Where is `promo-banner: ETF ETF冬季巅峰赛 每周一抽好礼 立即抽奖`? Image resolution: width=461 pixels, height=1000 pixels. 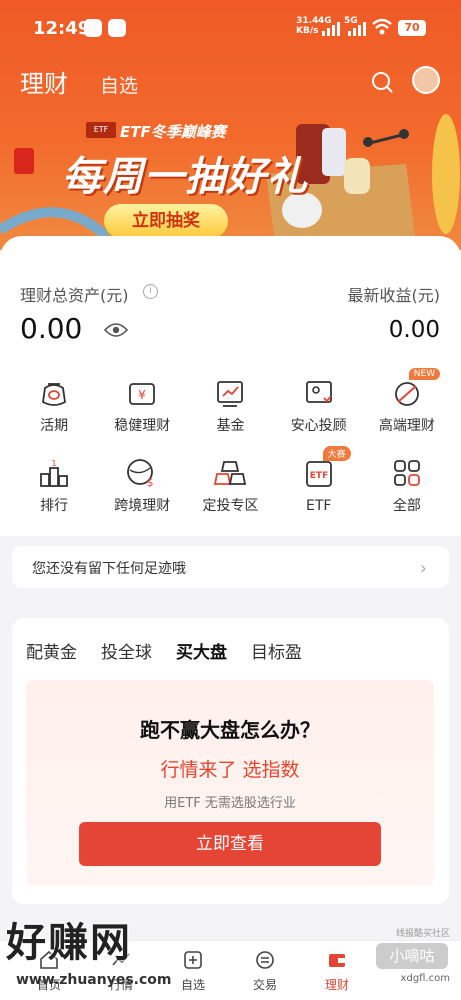 promo-banner: ETF ETF冬季巅峰赛 每周一抽好礼 立即抽奖 is located at coordinates (230, 180).